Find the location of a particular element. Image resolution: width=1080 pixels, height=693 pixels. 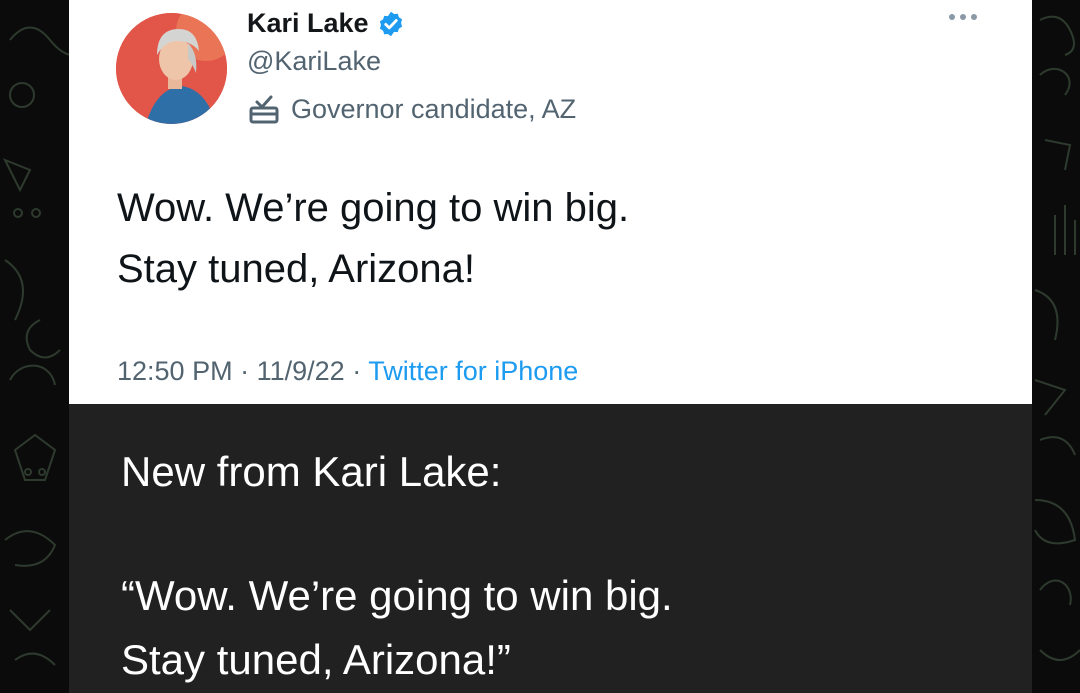

account-label-text: Governor candidate, AZ is located at coordinates (434, 108).